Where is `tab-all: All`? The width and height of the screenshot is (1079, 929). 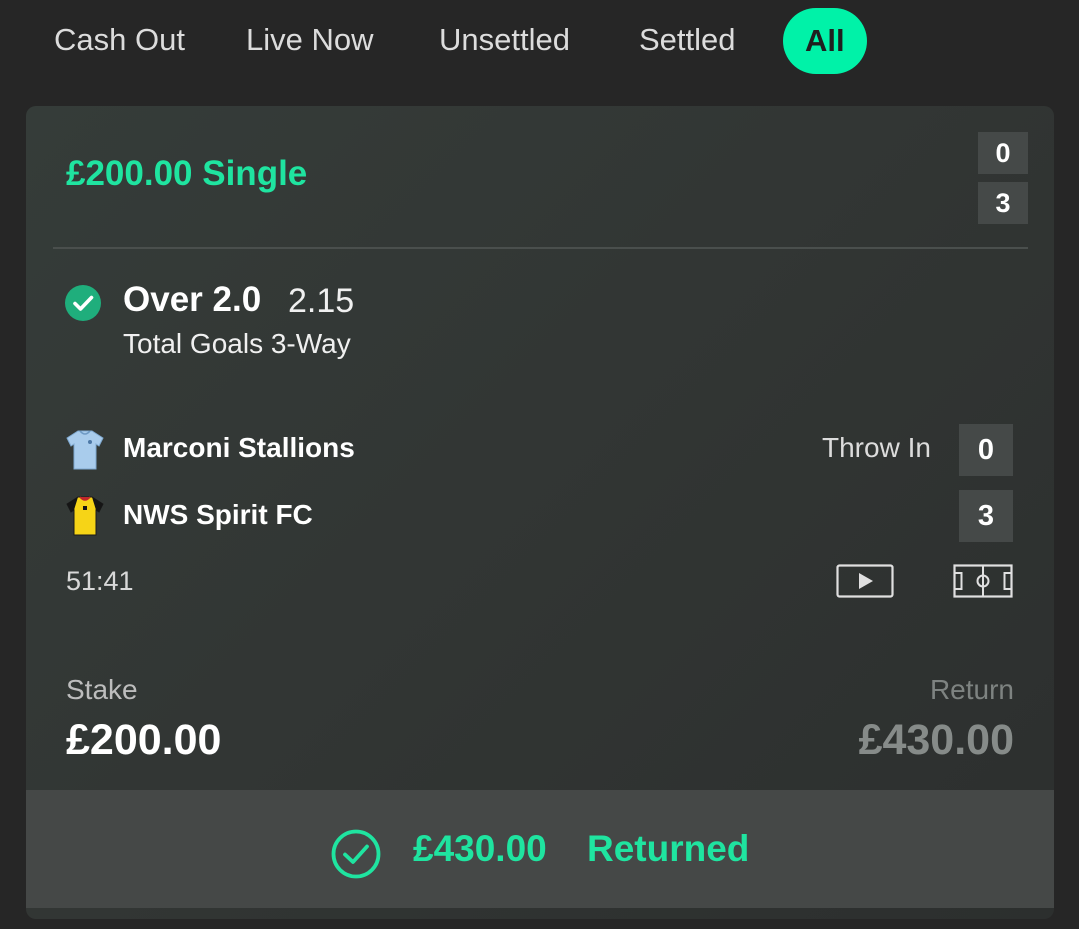 tab-all: All is located at coordinates (825, 41).